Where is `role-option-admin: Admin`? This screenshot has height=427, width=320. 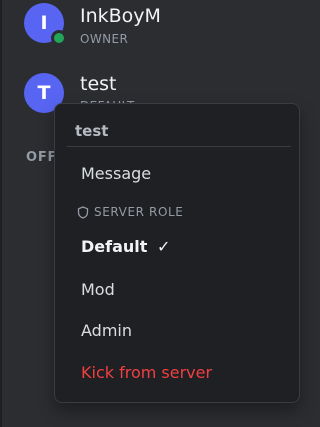 role-option-admin: Admin is located at coordinates (106, 331).